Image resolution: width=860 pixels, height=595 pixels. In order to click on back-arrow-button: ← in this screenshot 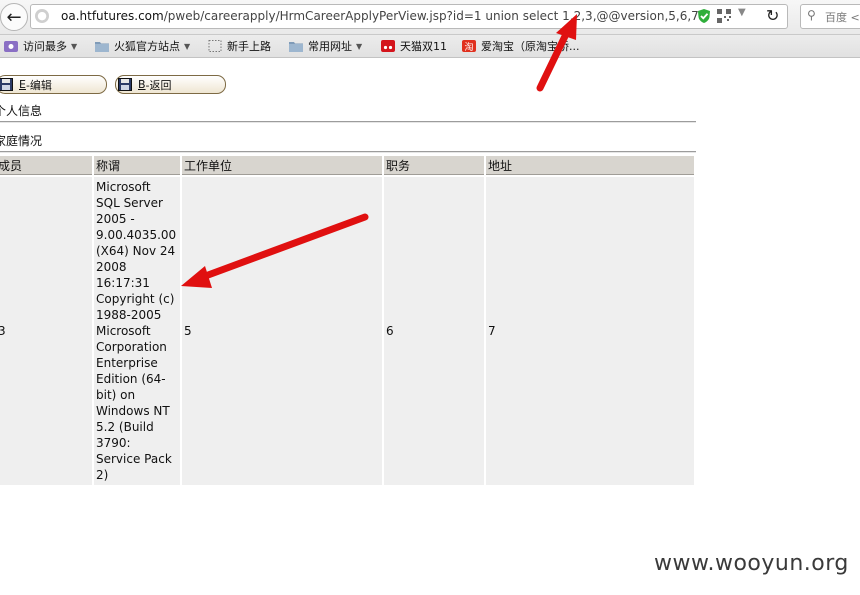, I will do `click(14, 17)`.